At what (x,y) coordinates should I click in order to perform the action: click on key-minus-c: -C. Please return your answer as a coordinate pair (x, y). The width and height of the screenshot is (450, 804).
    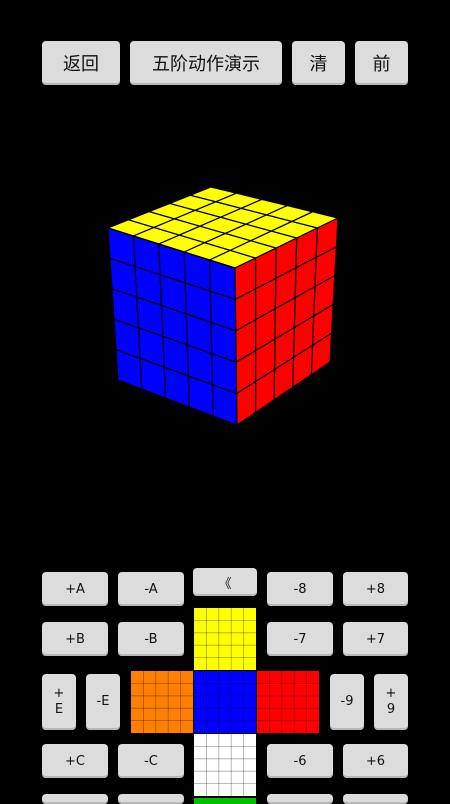
    Looking at the image, I should click on (151, 761).